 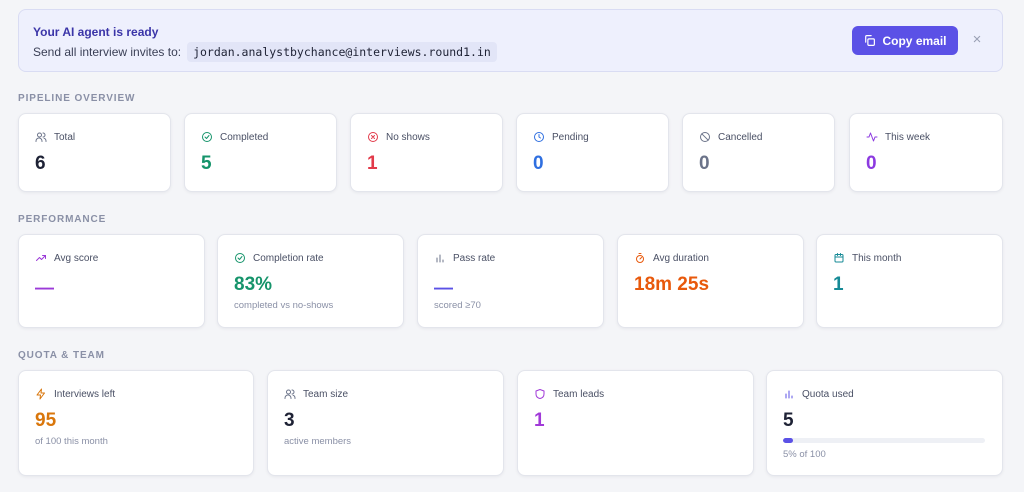 I want to click on stat-label: Total, so click(x=65, y=137).